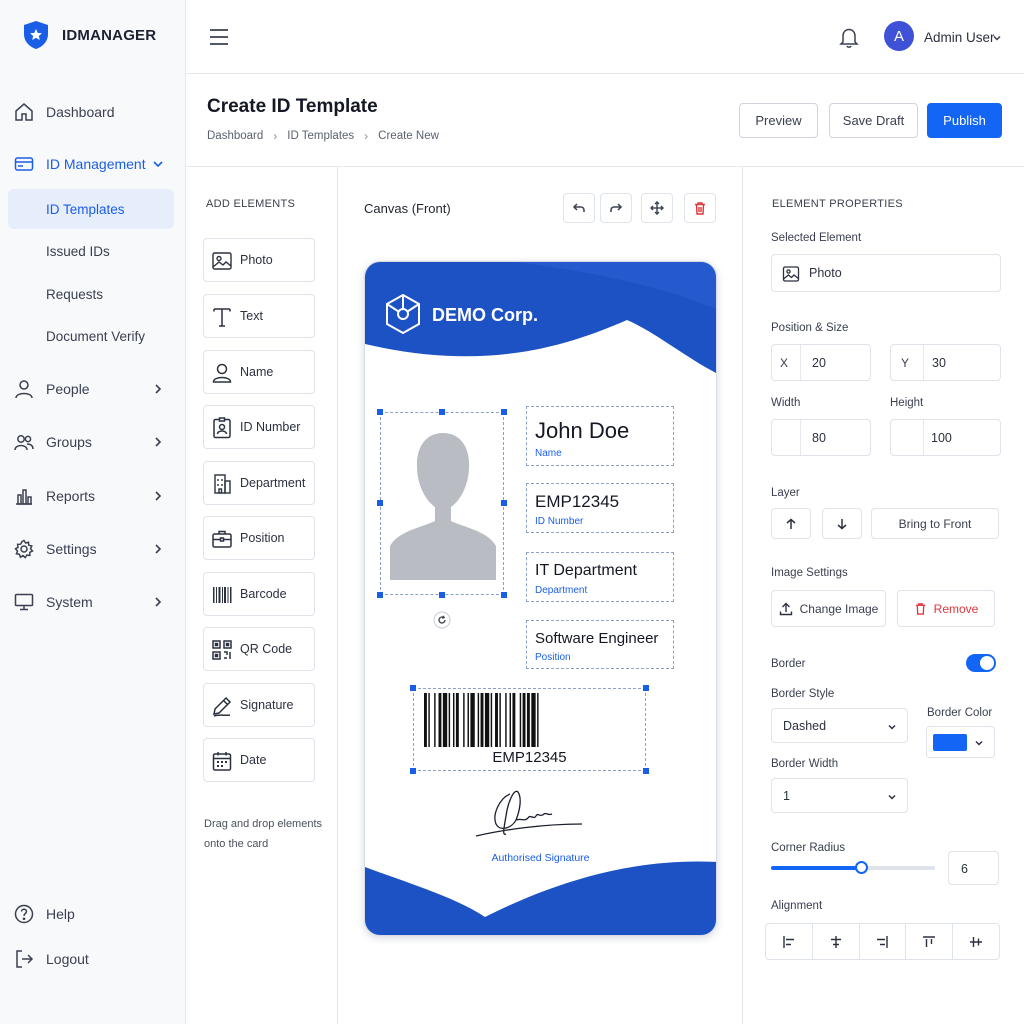 The image size is (1024, 1024). Describe the element at coordinates (600, 644) in the screenshot. I see `card-field-position: Software Engineer Position` at that location.